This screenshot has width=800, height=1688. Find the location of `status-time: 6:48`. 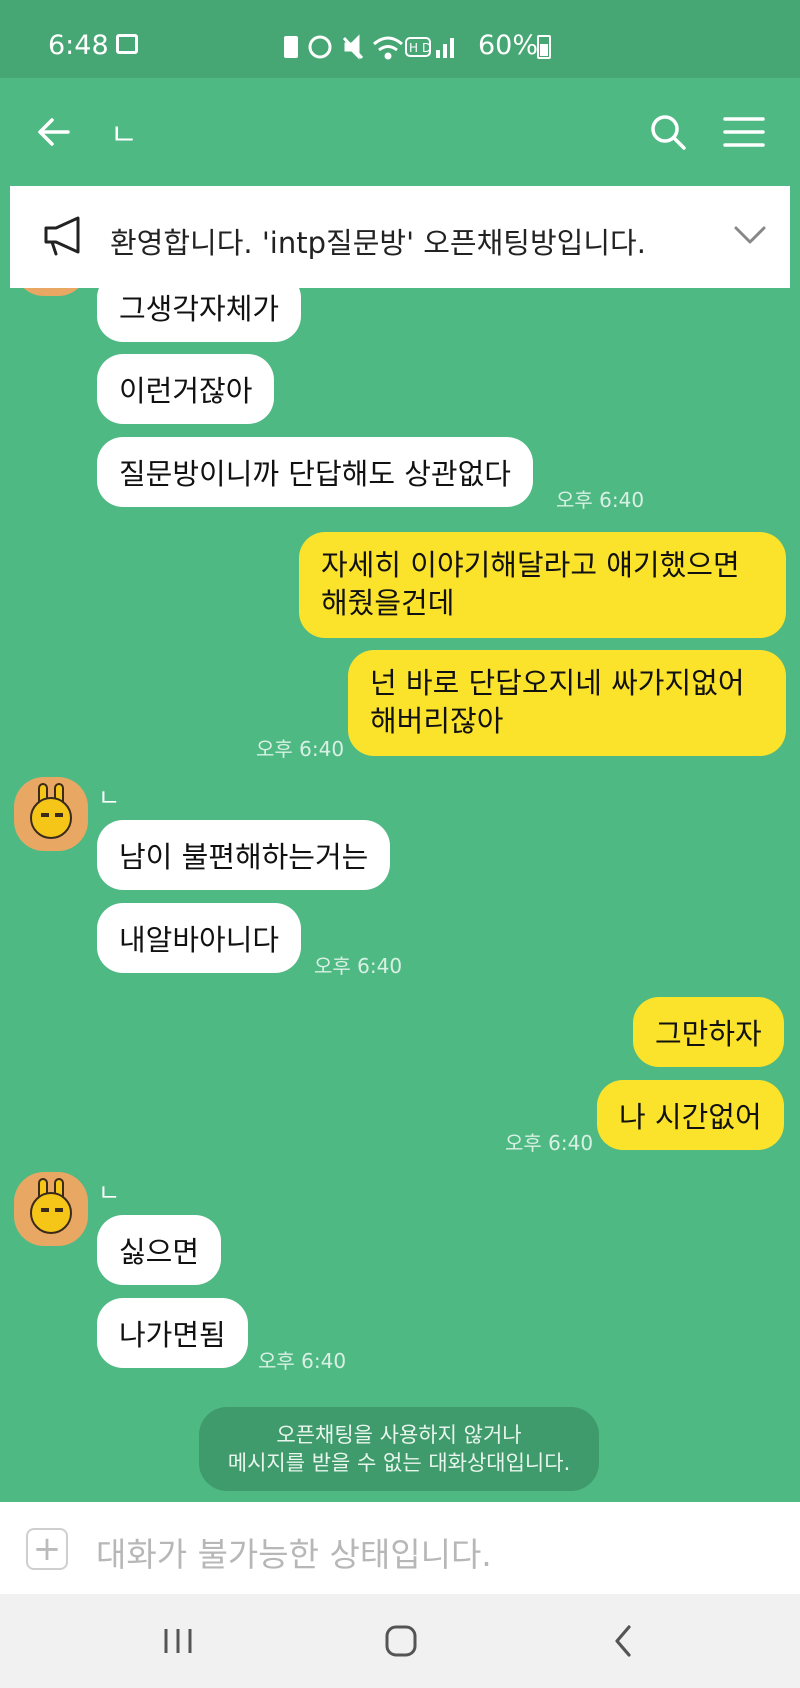

status-time: 6:48 is located at coordinates (78, 45).